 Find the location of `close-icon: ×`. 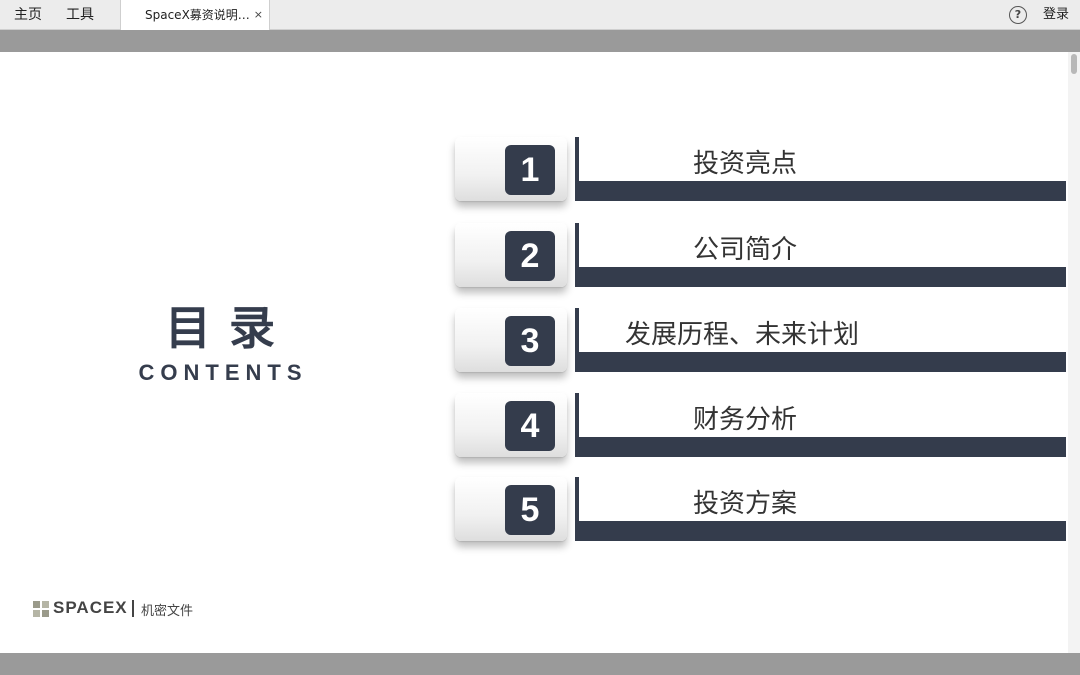

close-icon: × is located at coordinates (258, 15).